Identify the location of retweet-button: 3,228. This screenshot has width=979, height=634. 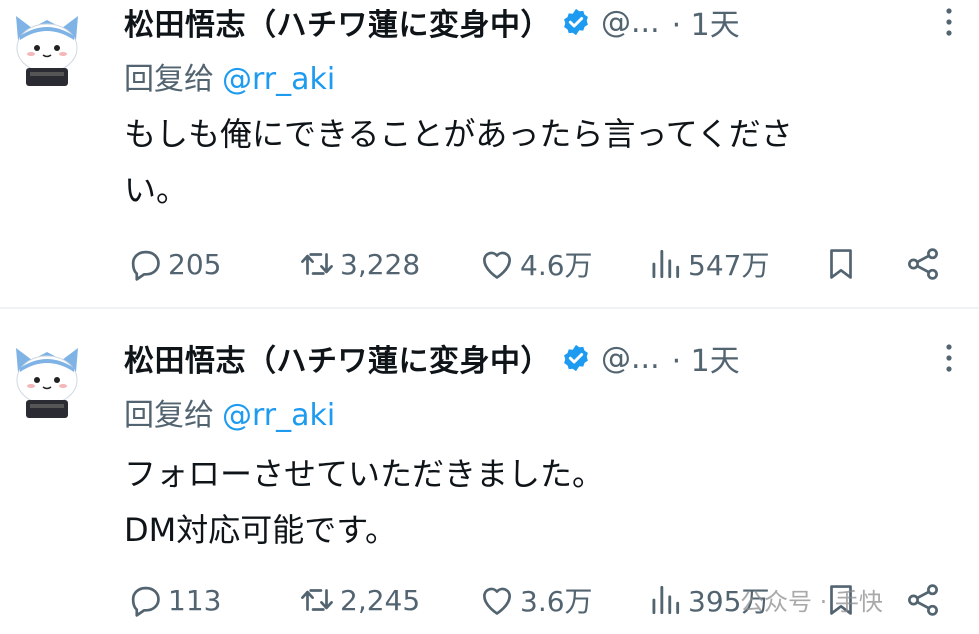
(359, 264).